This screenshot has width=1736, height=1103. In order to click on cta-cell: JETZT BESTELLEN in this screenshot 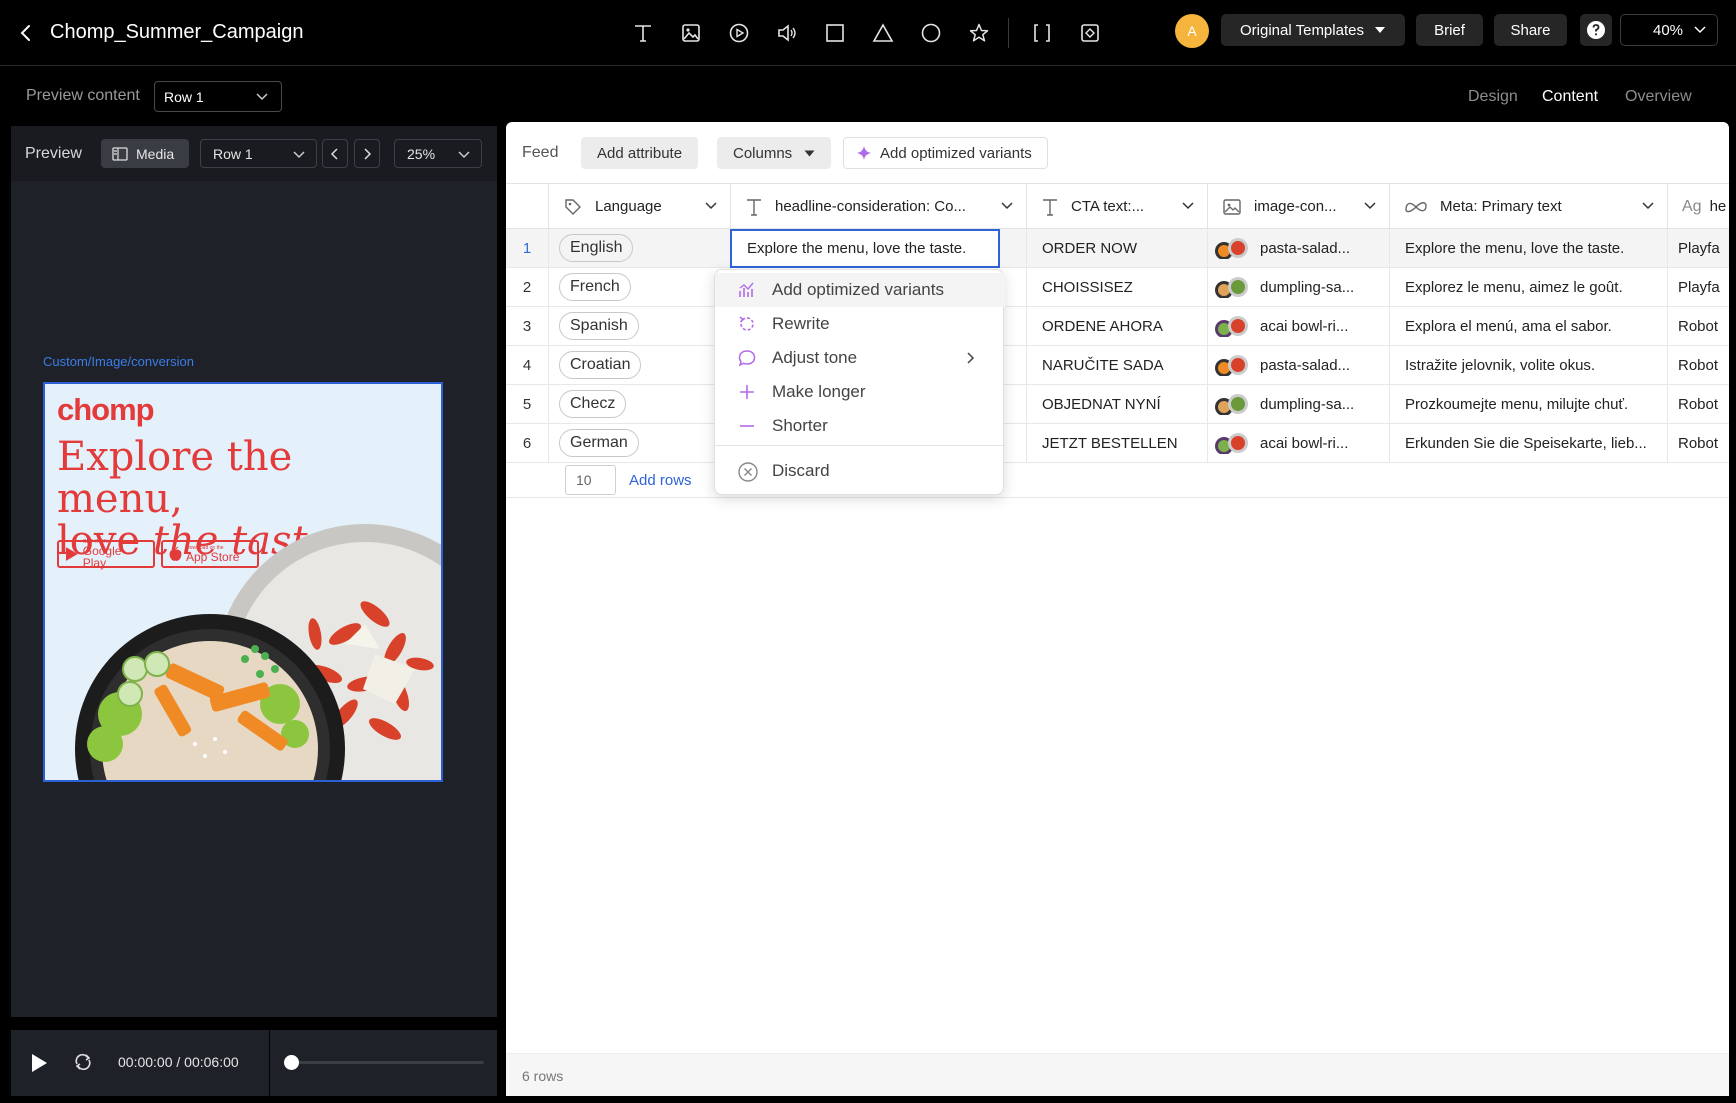, I will do `click(1116, 443)`.